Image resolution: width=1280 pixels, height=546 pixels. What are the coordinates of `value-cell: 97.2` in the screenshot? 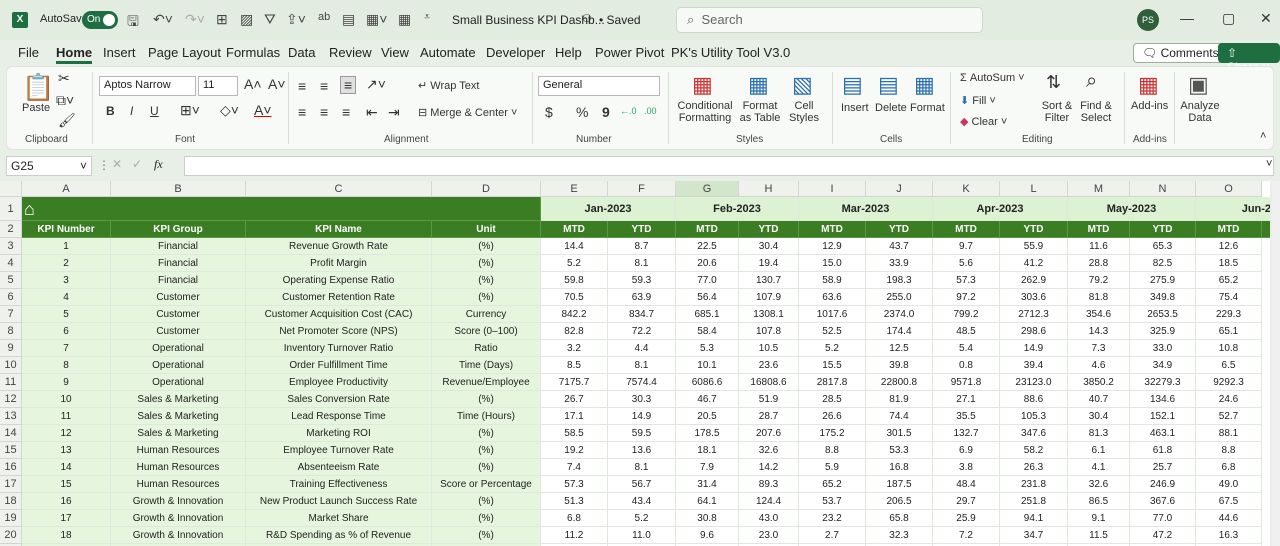 It's located at (966, 297).